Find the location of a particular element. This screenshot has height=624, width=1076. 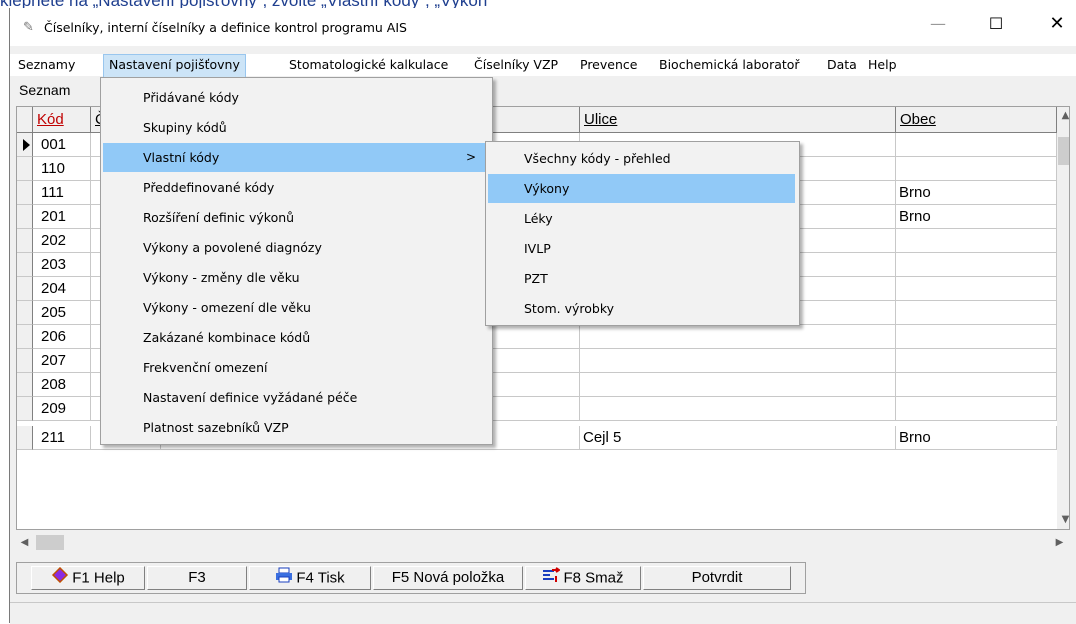

menu-item: Zakázané kombinace kódů is located at coordinates (295, 337).